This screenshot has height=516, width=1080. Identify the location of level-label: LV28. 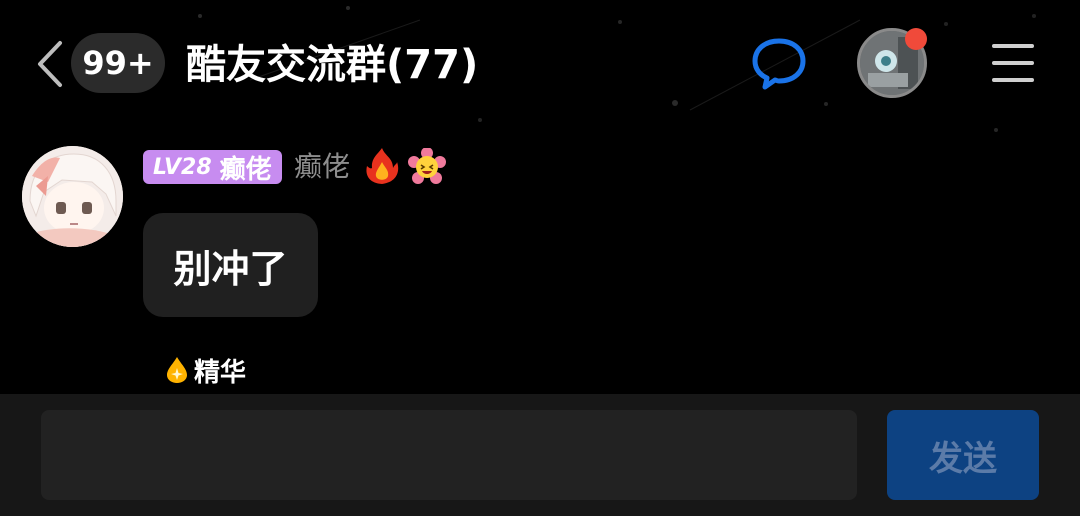
(182, 167).